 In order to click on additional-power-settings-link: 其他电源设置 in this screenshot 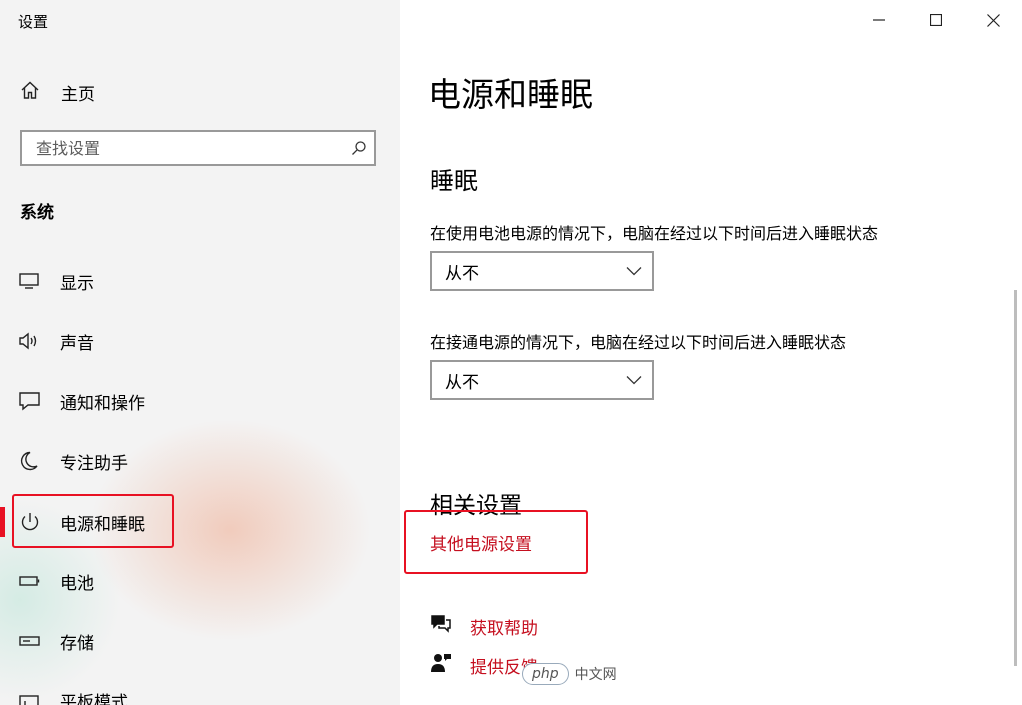, I will do `click(481, 542)`.